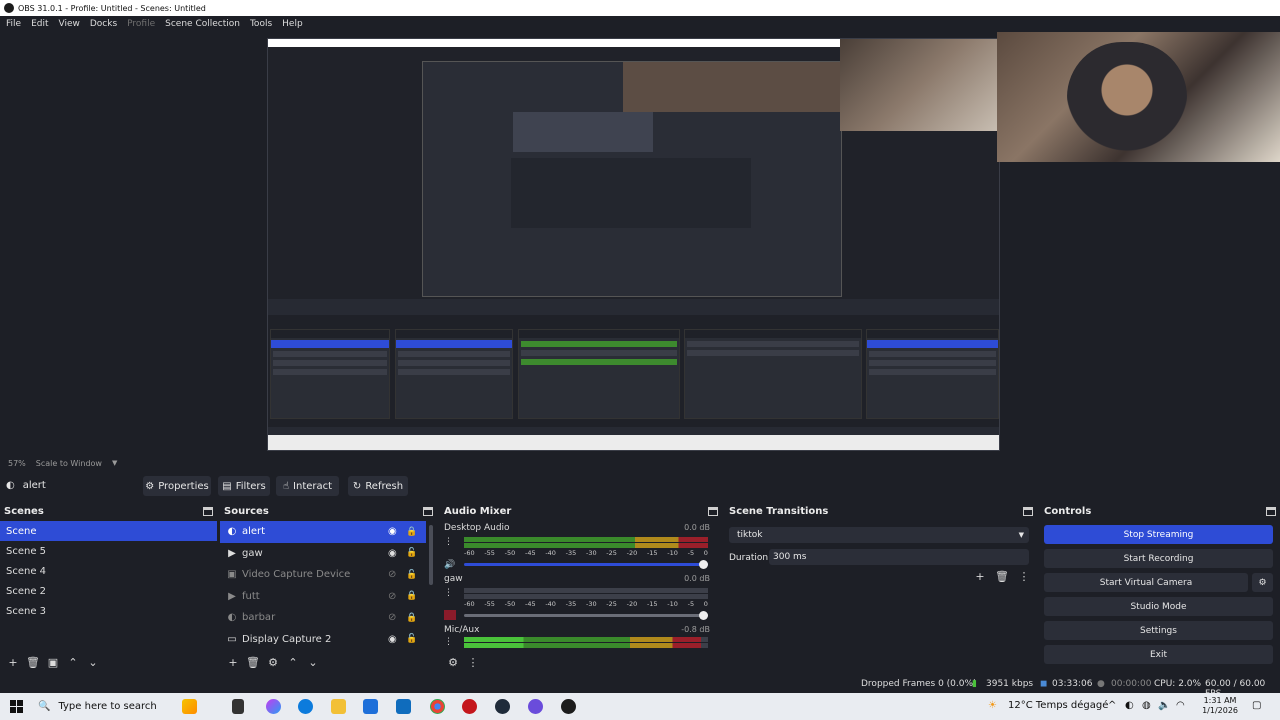  I want to click on store-icon, so click(370, 706).